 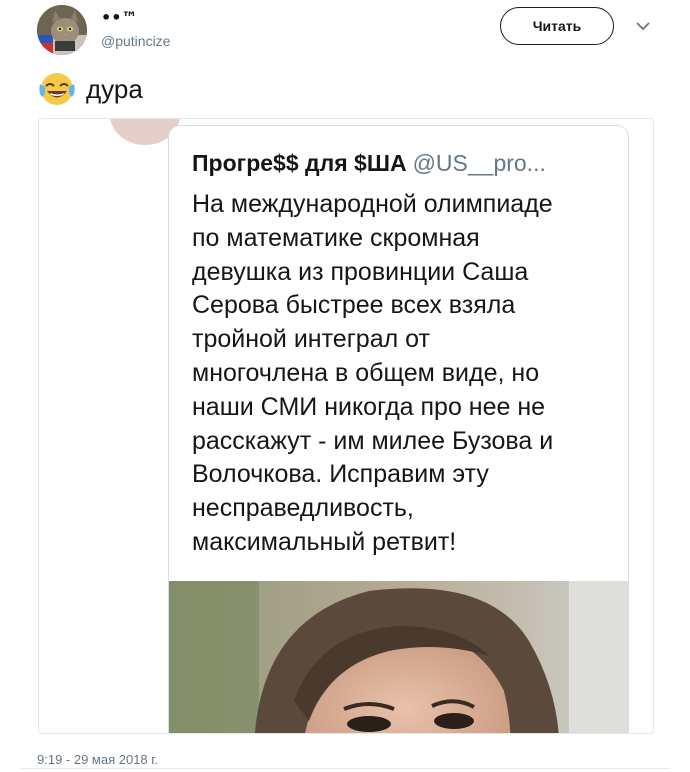 I want to click on tweet-timestamp: 9:19 - 29 мая 2018 г., so click(x=97, y=759).